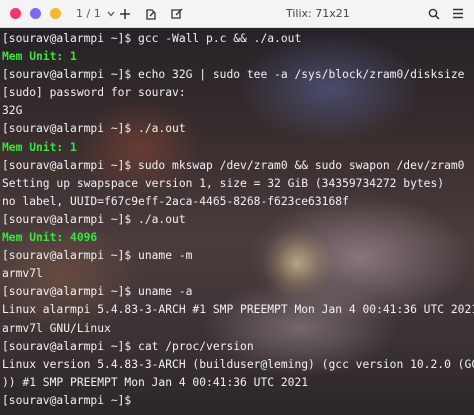 The width and height of the screenshot is (474, 415). Describe the element at coordinates (128, 346) in the screenshot. I see `terminal-line: [sourav@alarmpi ~]$ cat /proc/version` at that location.